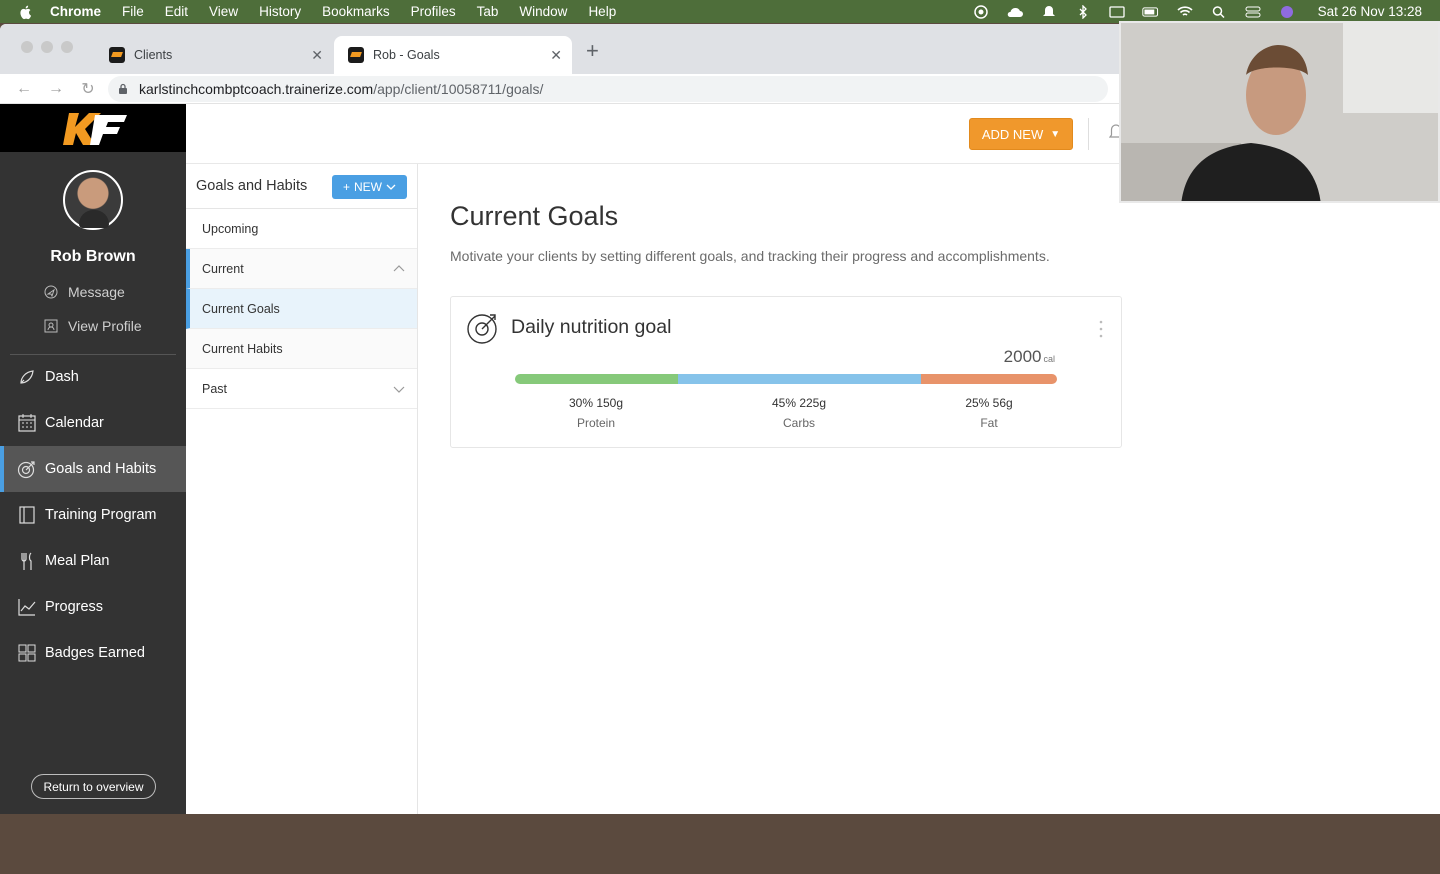 The width and height of the screenshot is (1440, 874). What do you see at coordinates (1055, 134) in the screenshot?
I see `caret-down-icon: ▼` at bounding box center [1055, 134].